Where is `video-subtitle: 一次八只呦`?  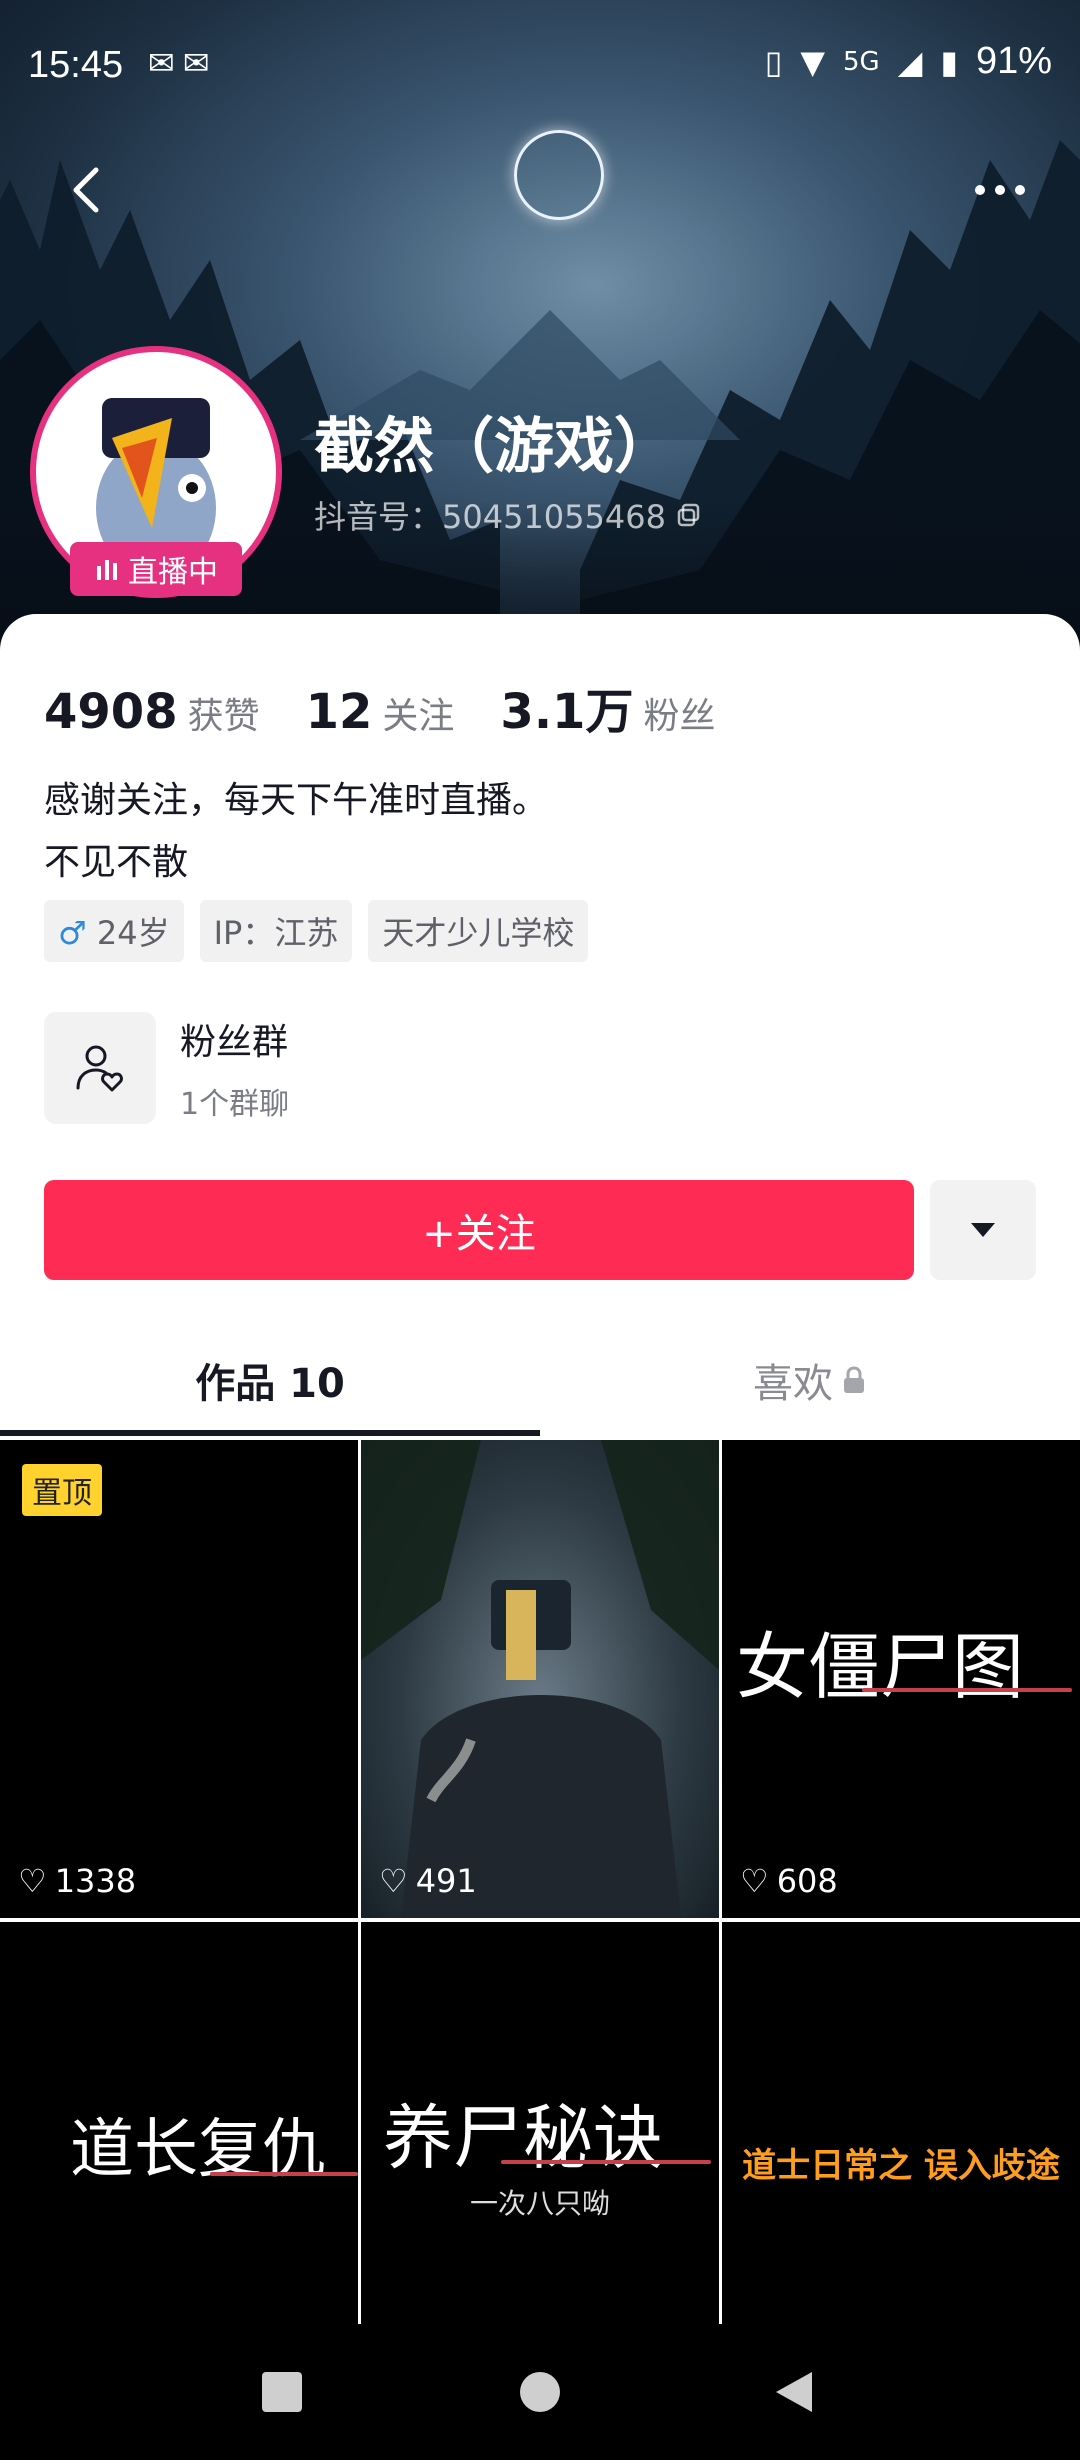
video-subtitle: 一次八只呦 is located at coordinates (539, 2203).